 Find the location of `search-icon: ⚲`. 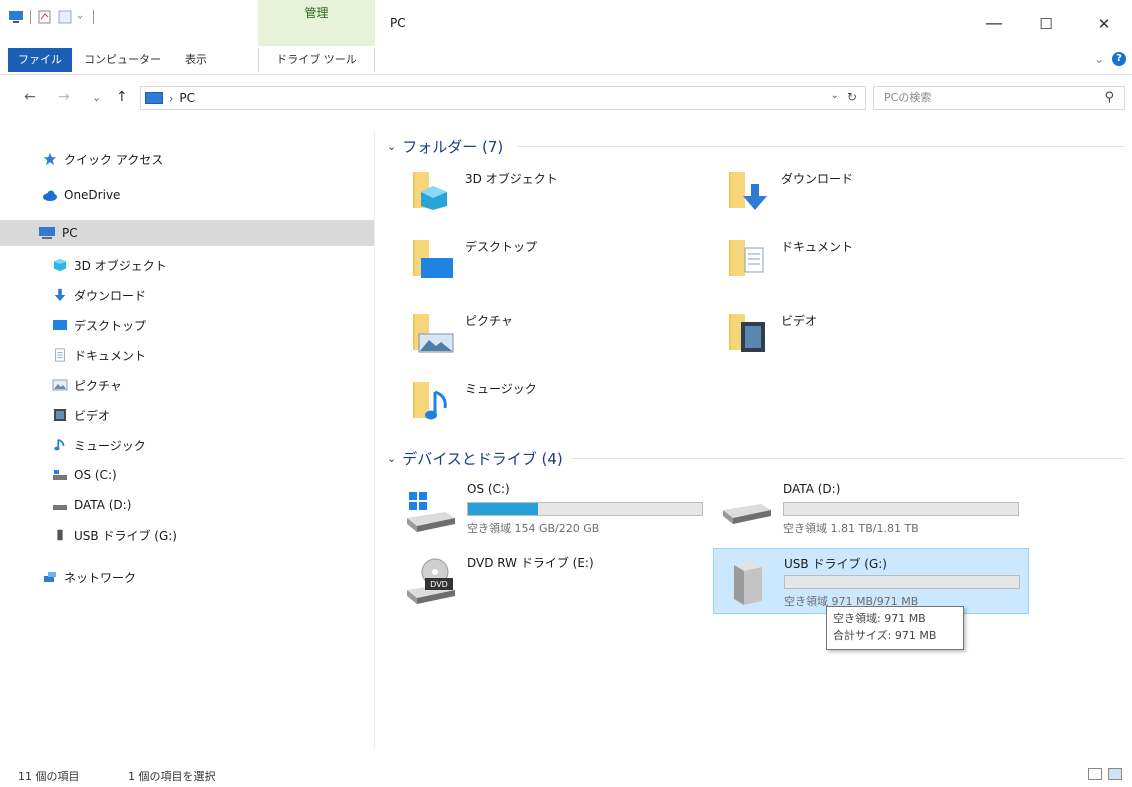

search-icon: ⚲ is located at coordinates (1109, 98).